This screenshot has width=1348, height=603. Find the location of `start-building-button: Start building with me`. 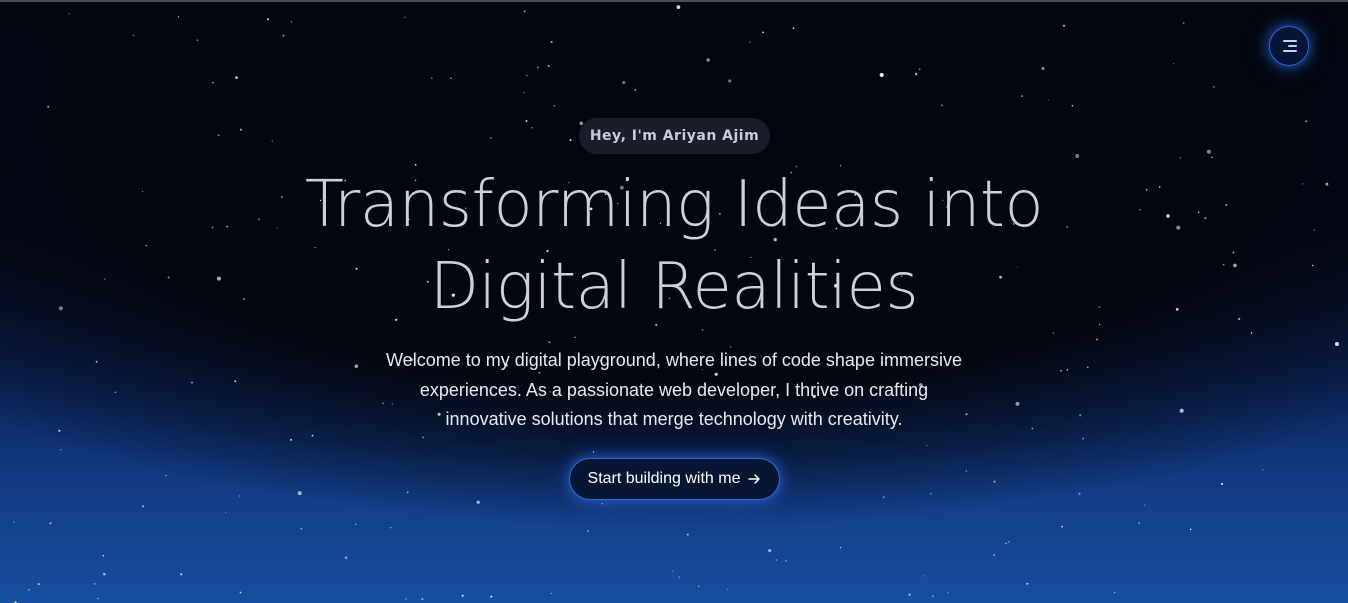

start-building-button: Start building with me is located at coordinates (674, 479).